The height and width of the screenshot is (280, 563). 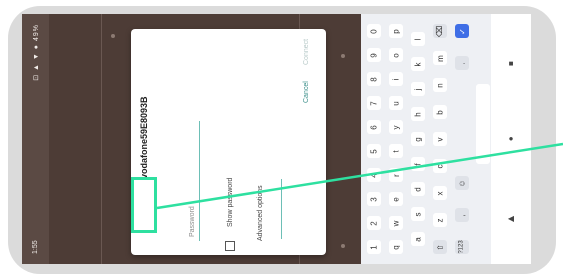 I want to click on key-period: ., so click(x=462, y=63).